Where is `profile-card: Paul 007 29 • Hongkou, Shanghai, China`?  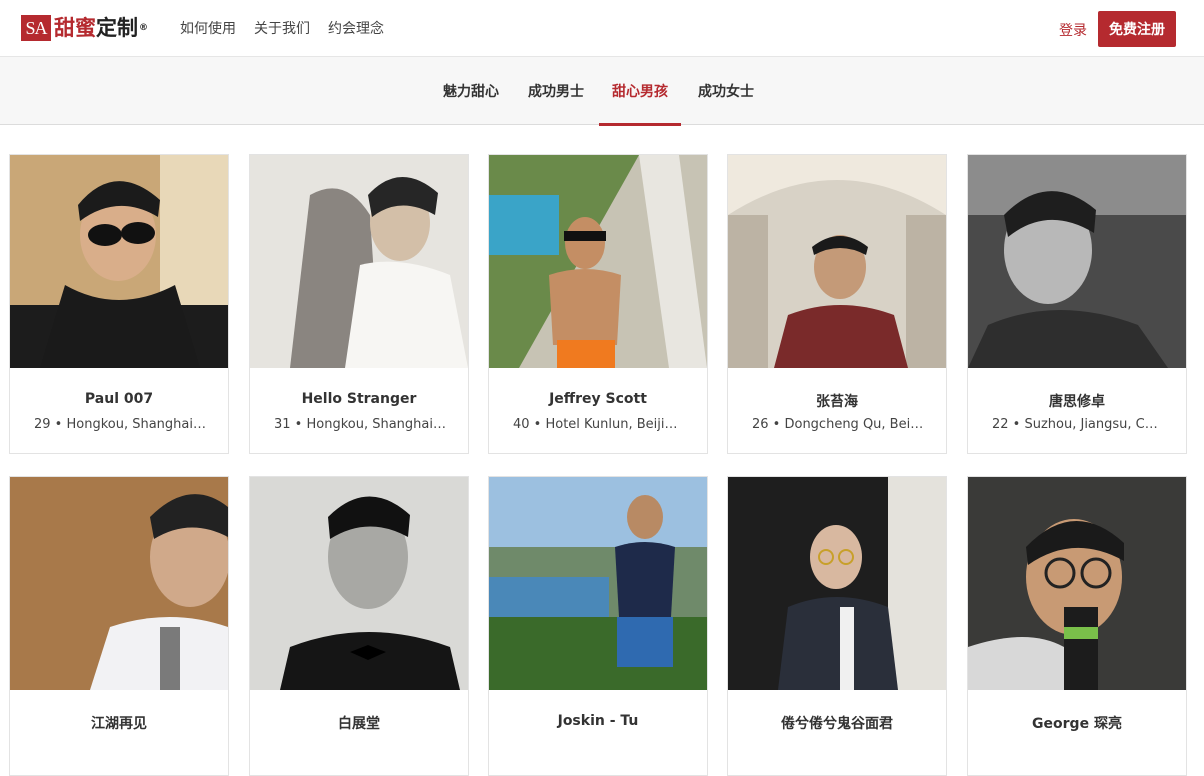 profile-card: Paul 007 29 • Hongkou, Shanghai, China is located at coordinates (119, 304).